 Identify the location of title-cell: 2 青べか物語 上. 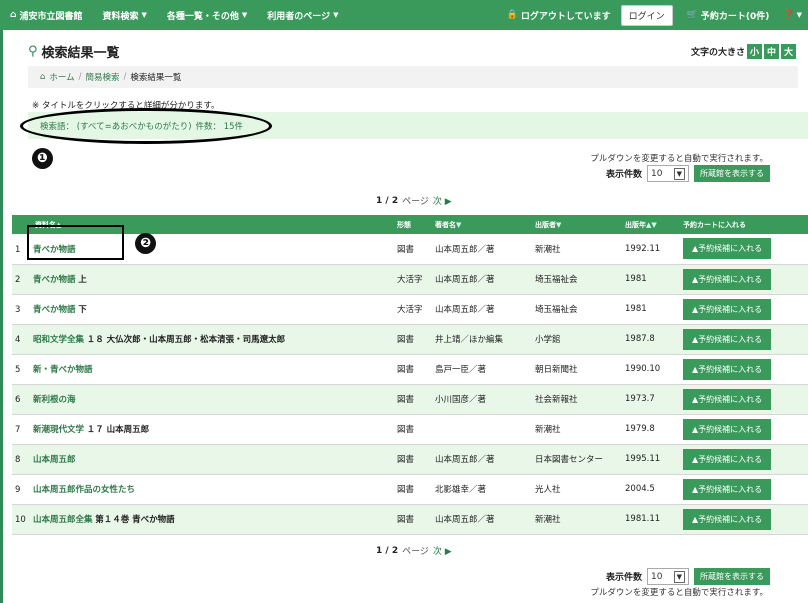
(203, 279).